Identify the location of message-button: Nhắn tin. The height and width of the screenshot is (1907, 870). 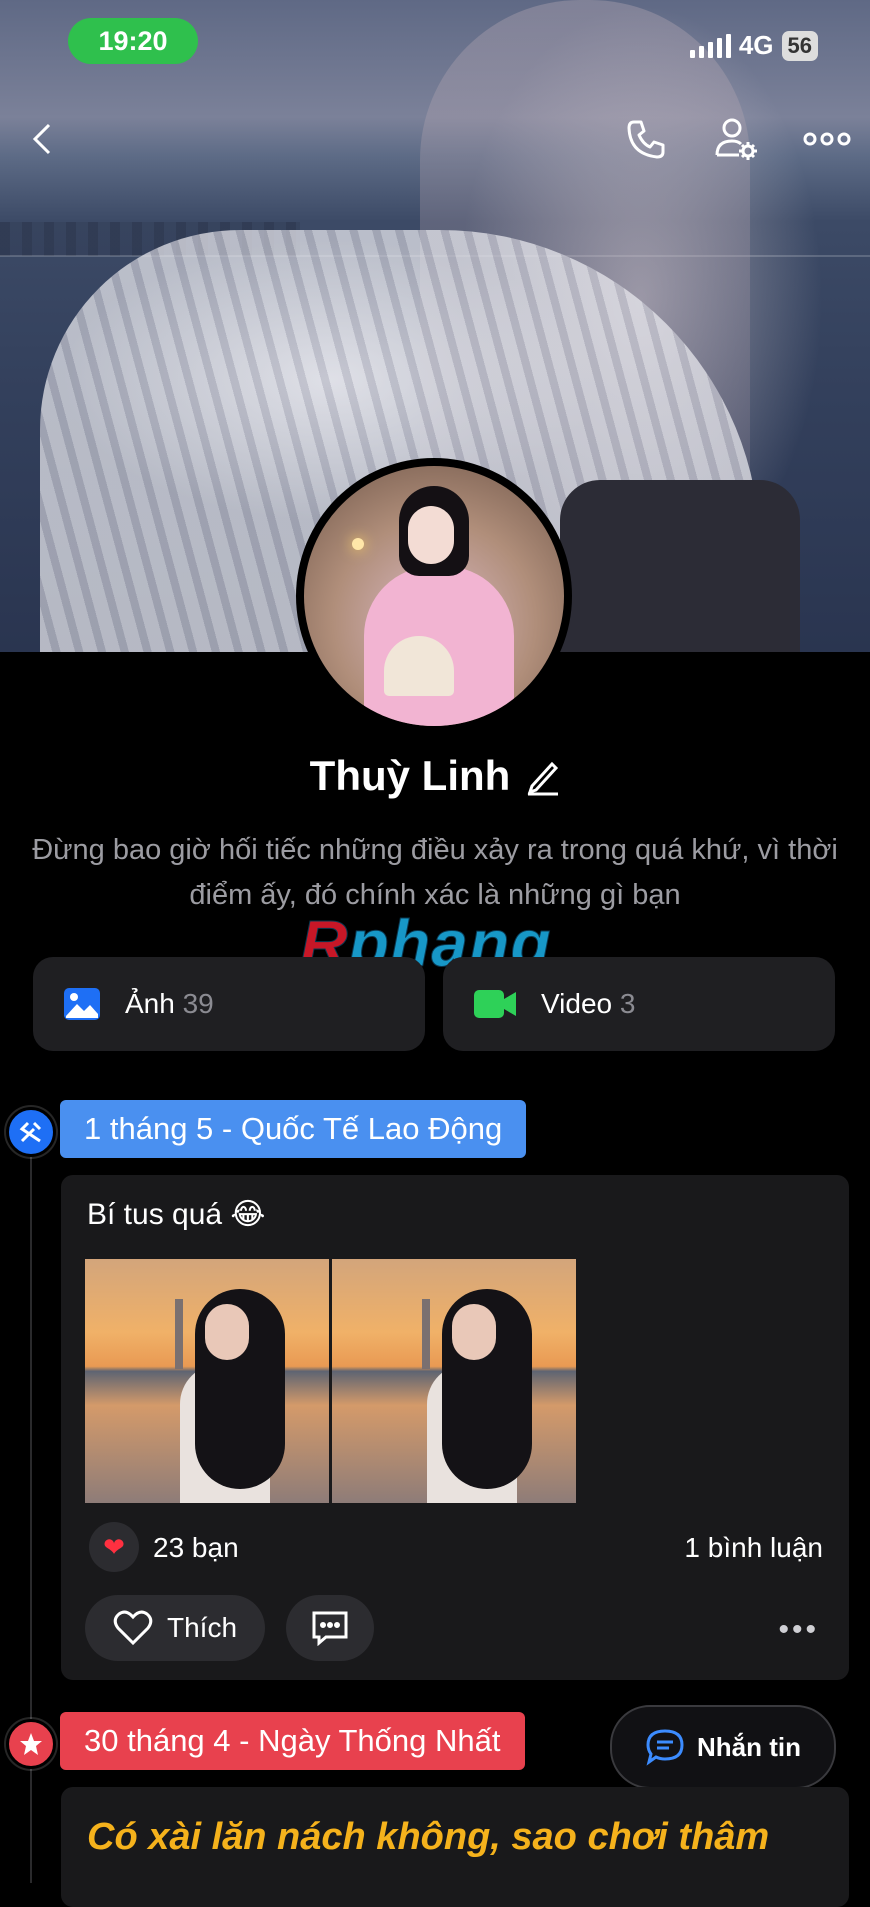
(723, 1747).